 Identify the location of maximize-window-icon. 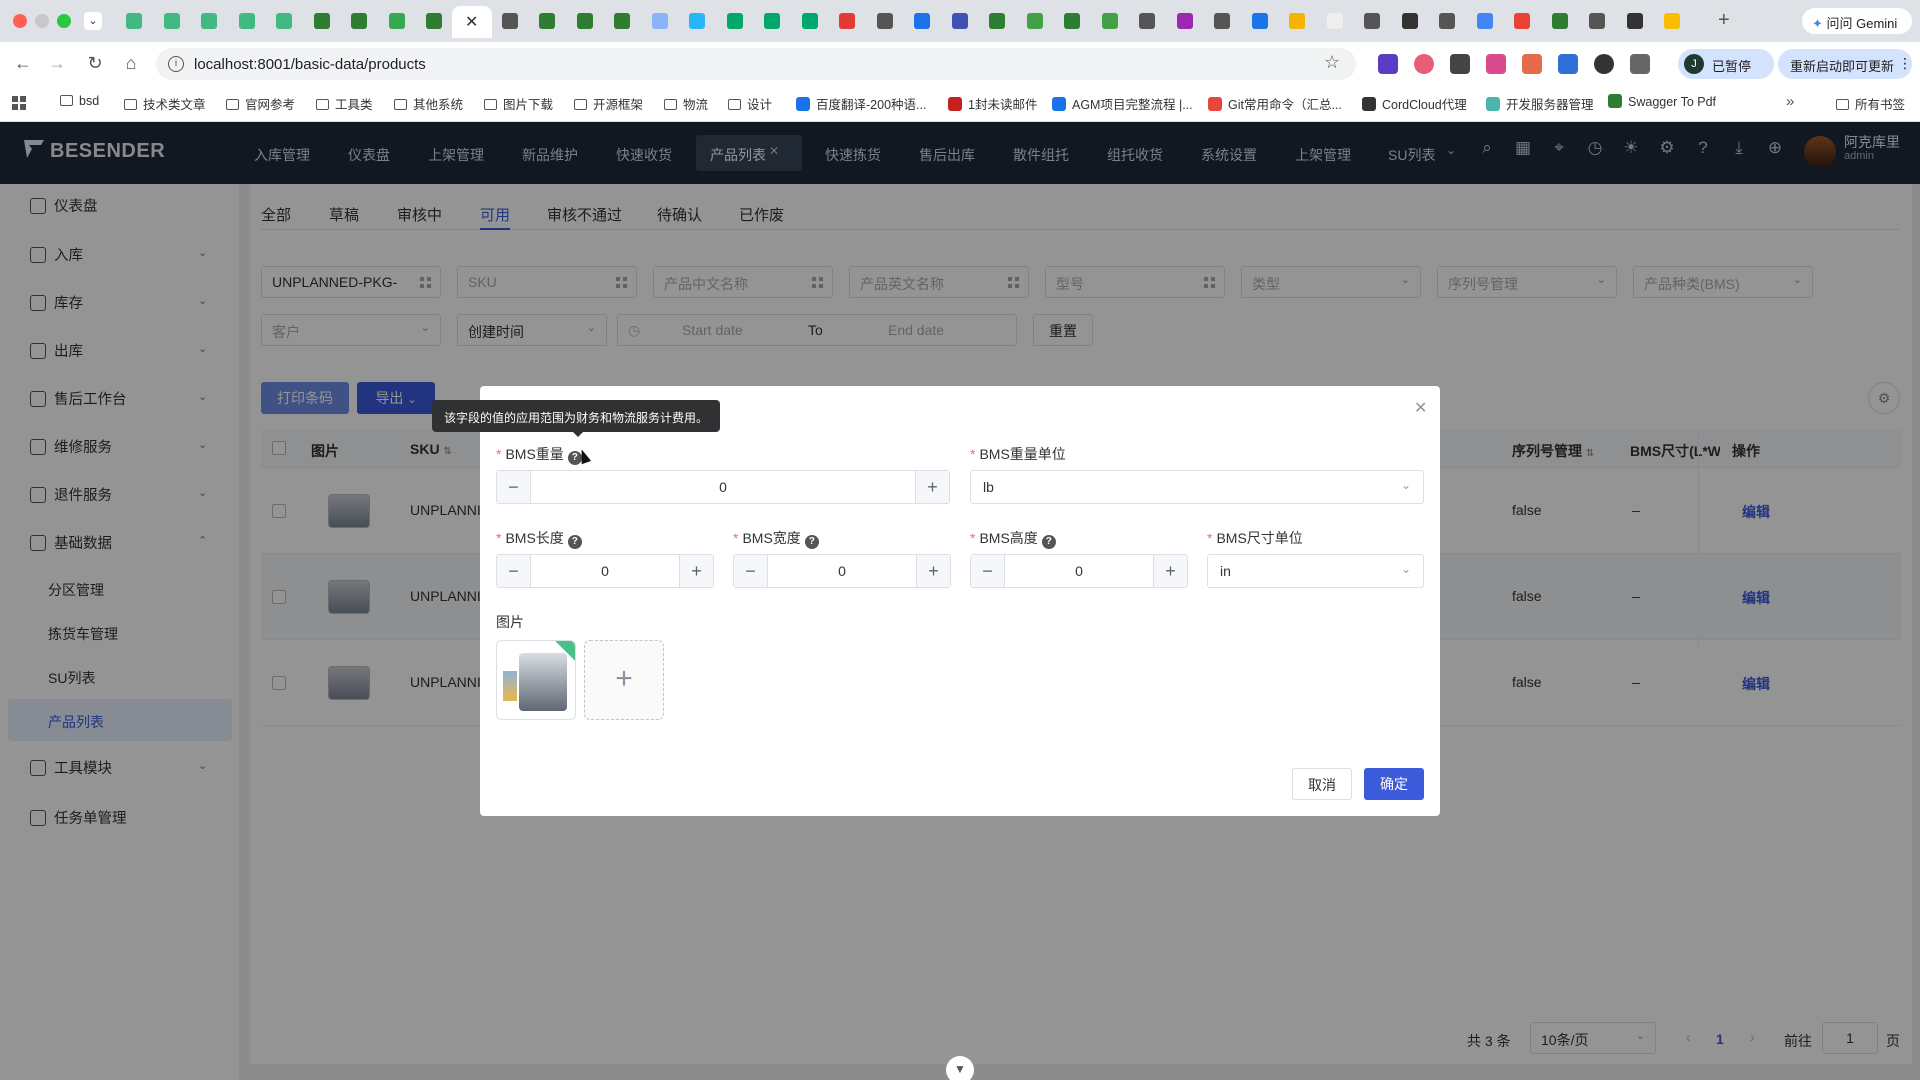
(64, 21).